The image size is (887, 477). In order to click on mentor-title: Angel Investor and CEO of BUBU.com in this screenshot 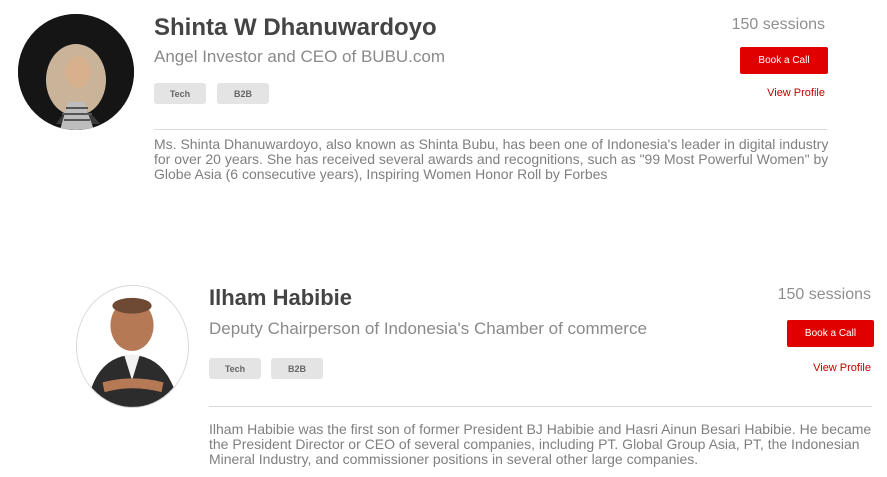, I will do `click(300, 56)`.